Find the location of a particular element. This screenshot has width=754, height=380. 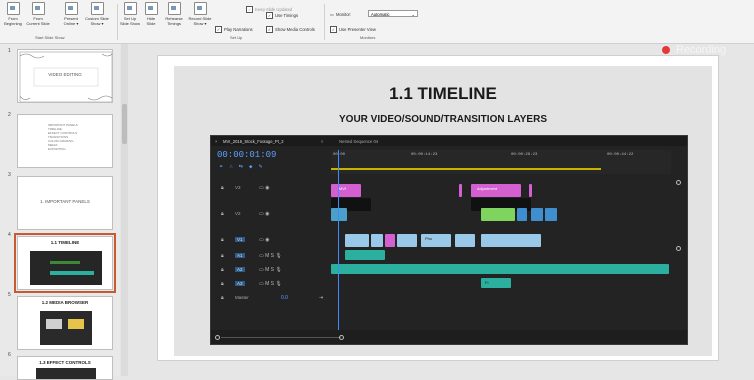

set-up-slide-show-button: Set Up Slide Show is located at coordinates (130, 14).